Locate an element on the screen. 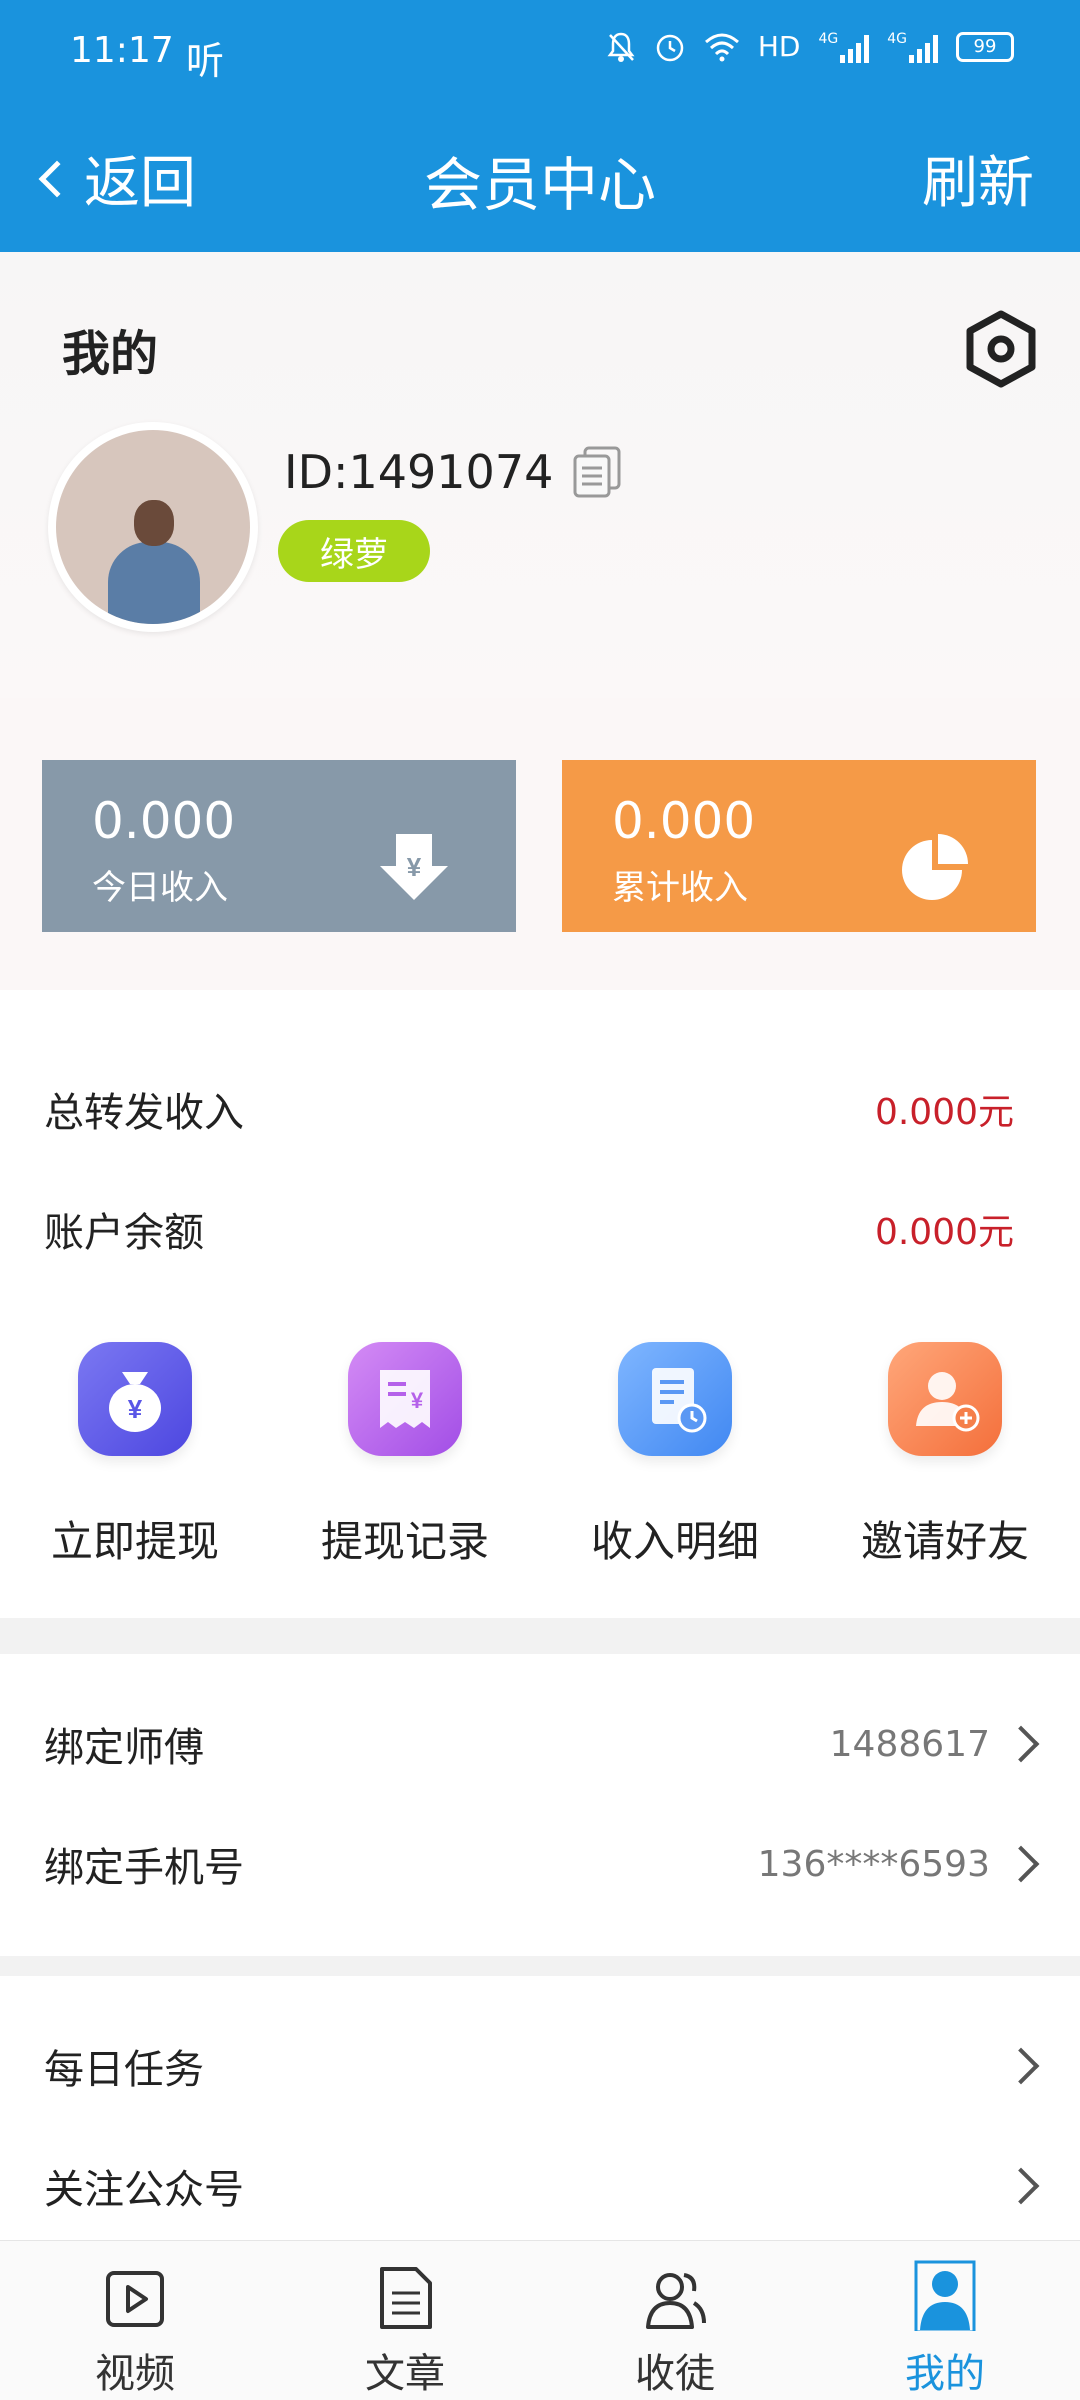 This screenshot has width=1080, height=2400. forward-income-label: 总转发收入 is located at coordinates (144, 1113).